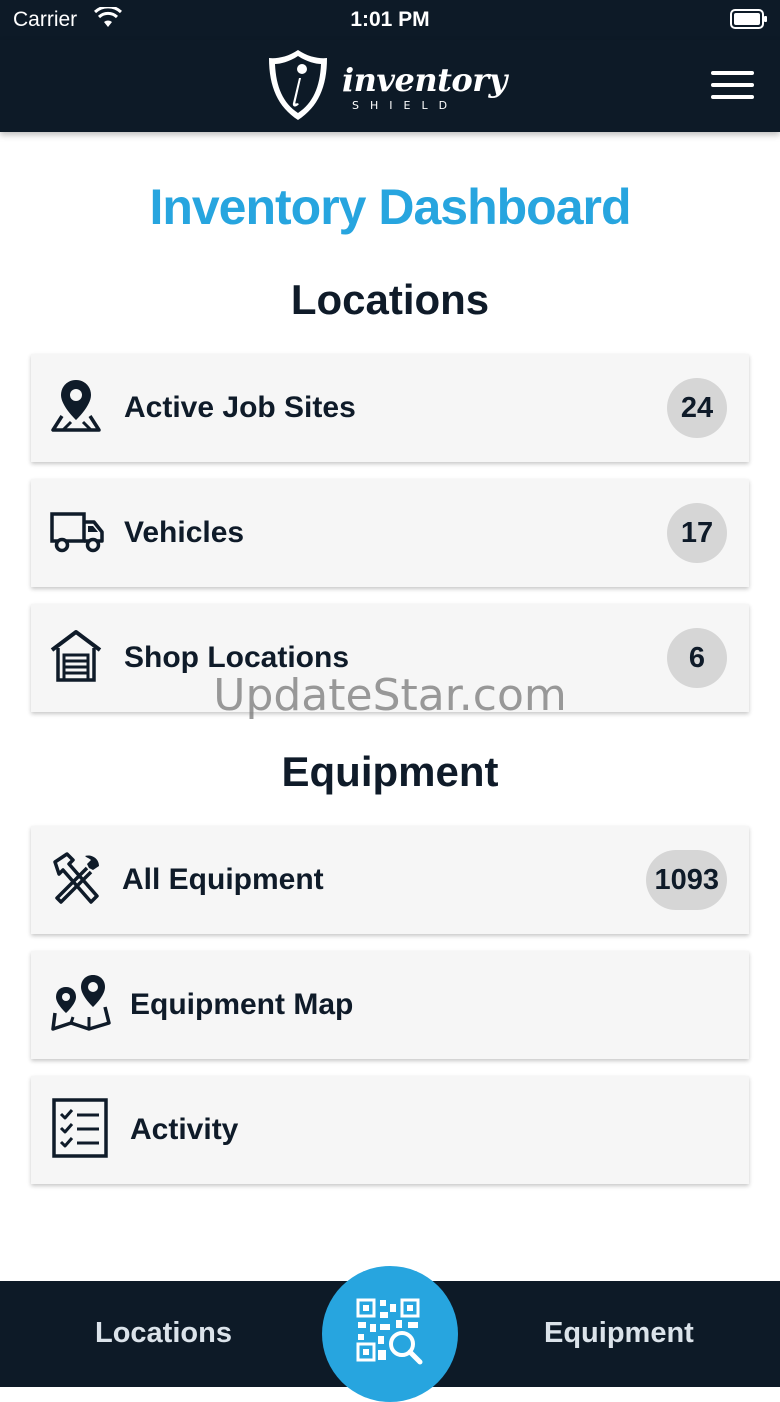 The width and height of the screenshot is (780, 1402). I want to click on card-label: Vehicles, so click(184, 532).